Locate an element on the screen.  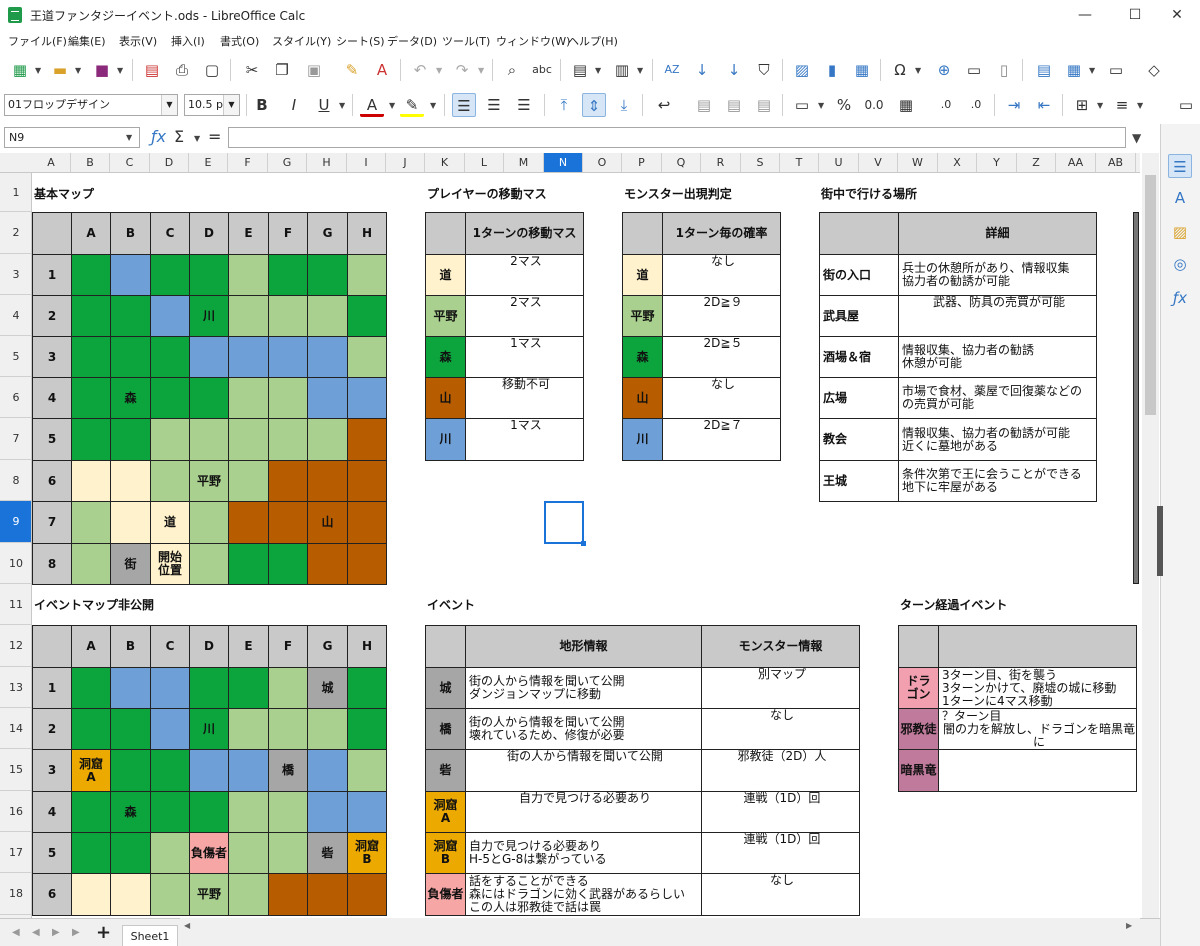
menu-file: ファイル(F) is located at coordinates (37, 41).